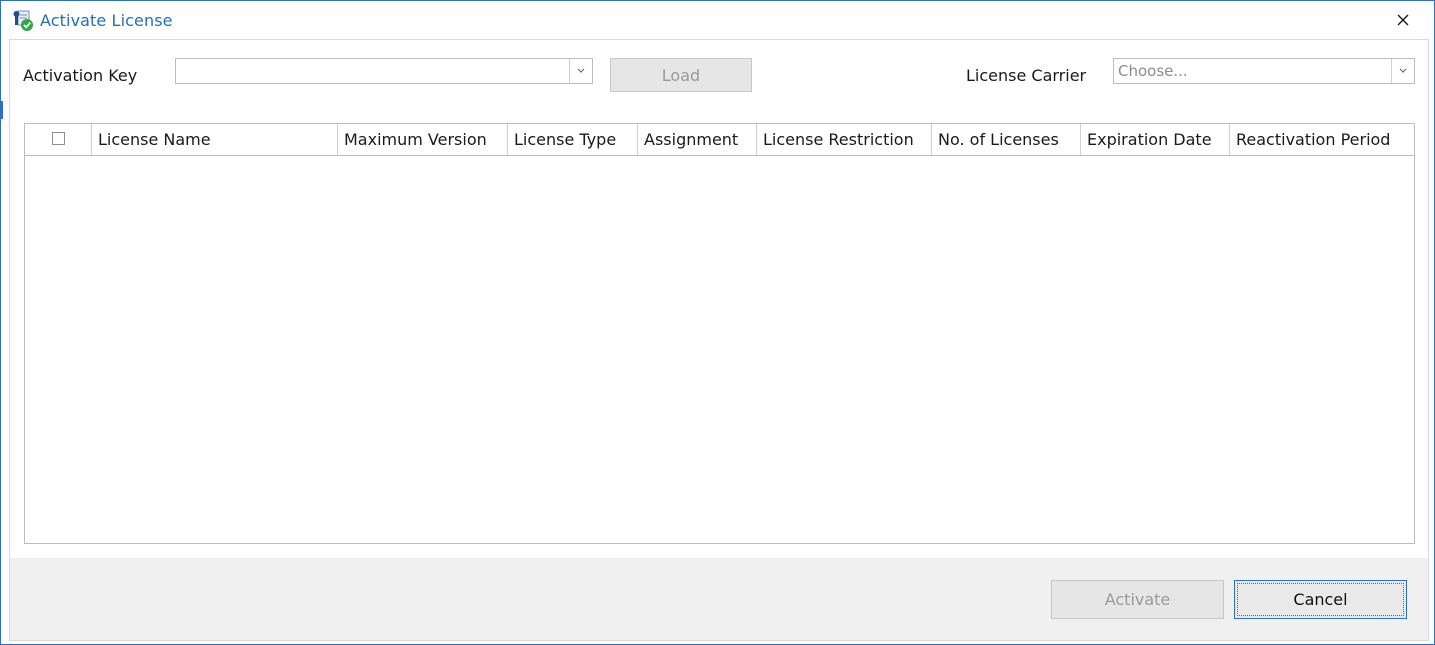 This screenshot has height=645, width=1435. Describe the element at coordinates (719, 599) in the screenshot. I see `dialog-footer: Activate Cancel` at that location.